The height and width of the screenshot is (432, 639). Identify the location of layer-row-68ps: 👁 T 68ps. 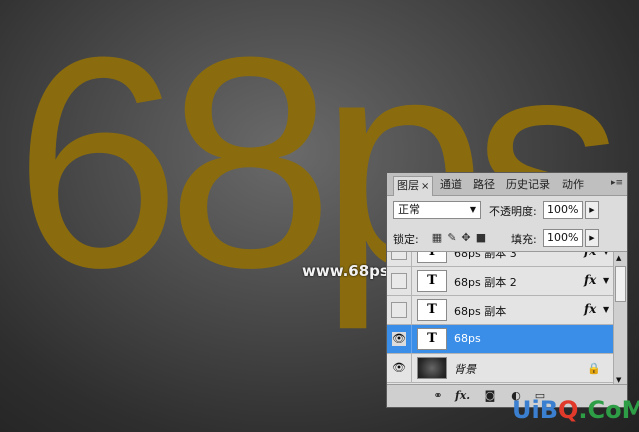
(500, 339).